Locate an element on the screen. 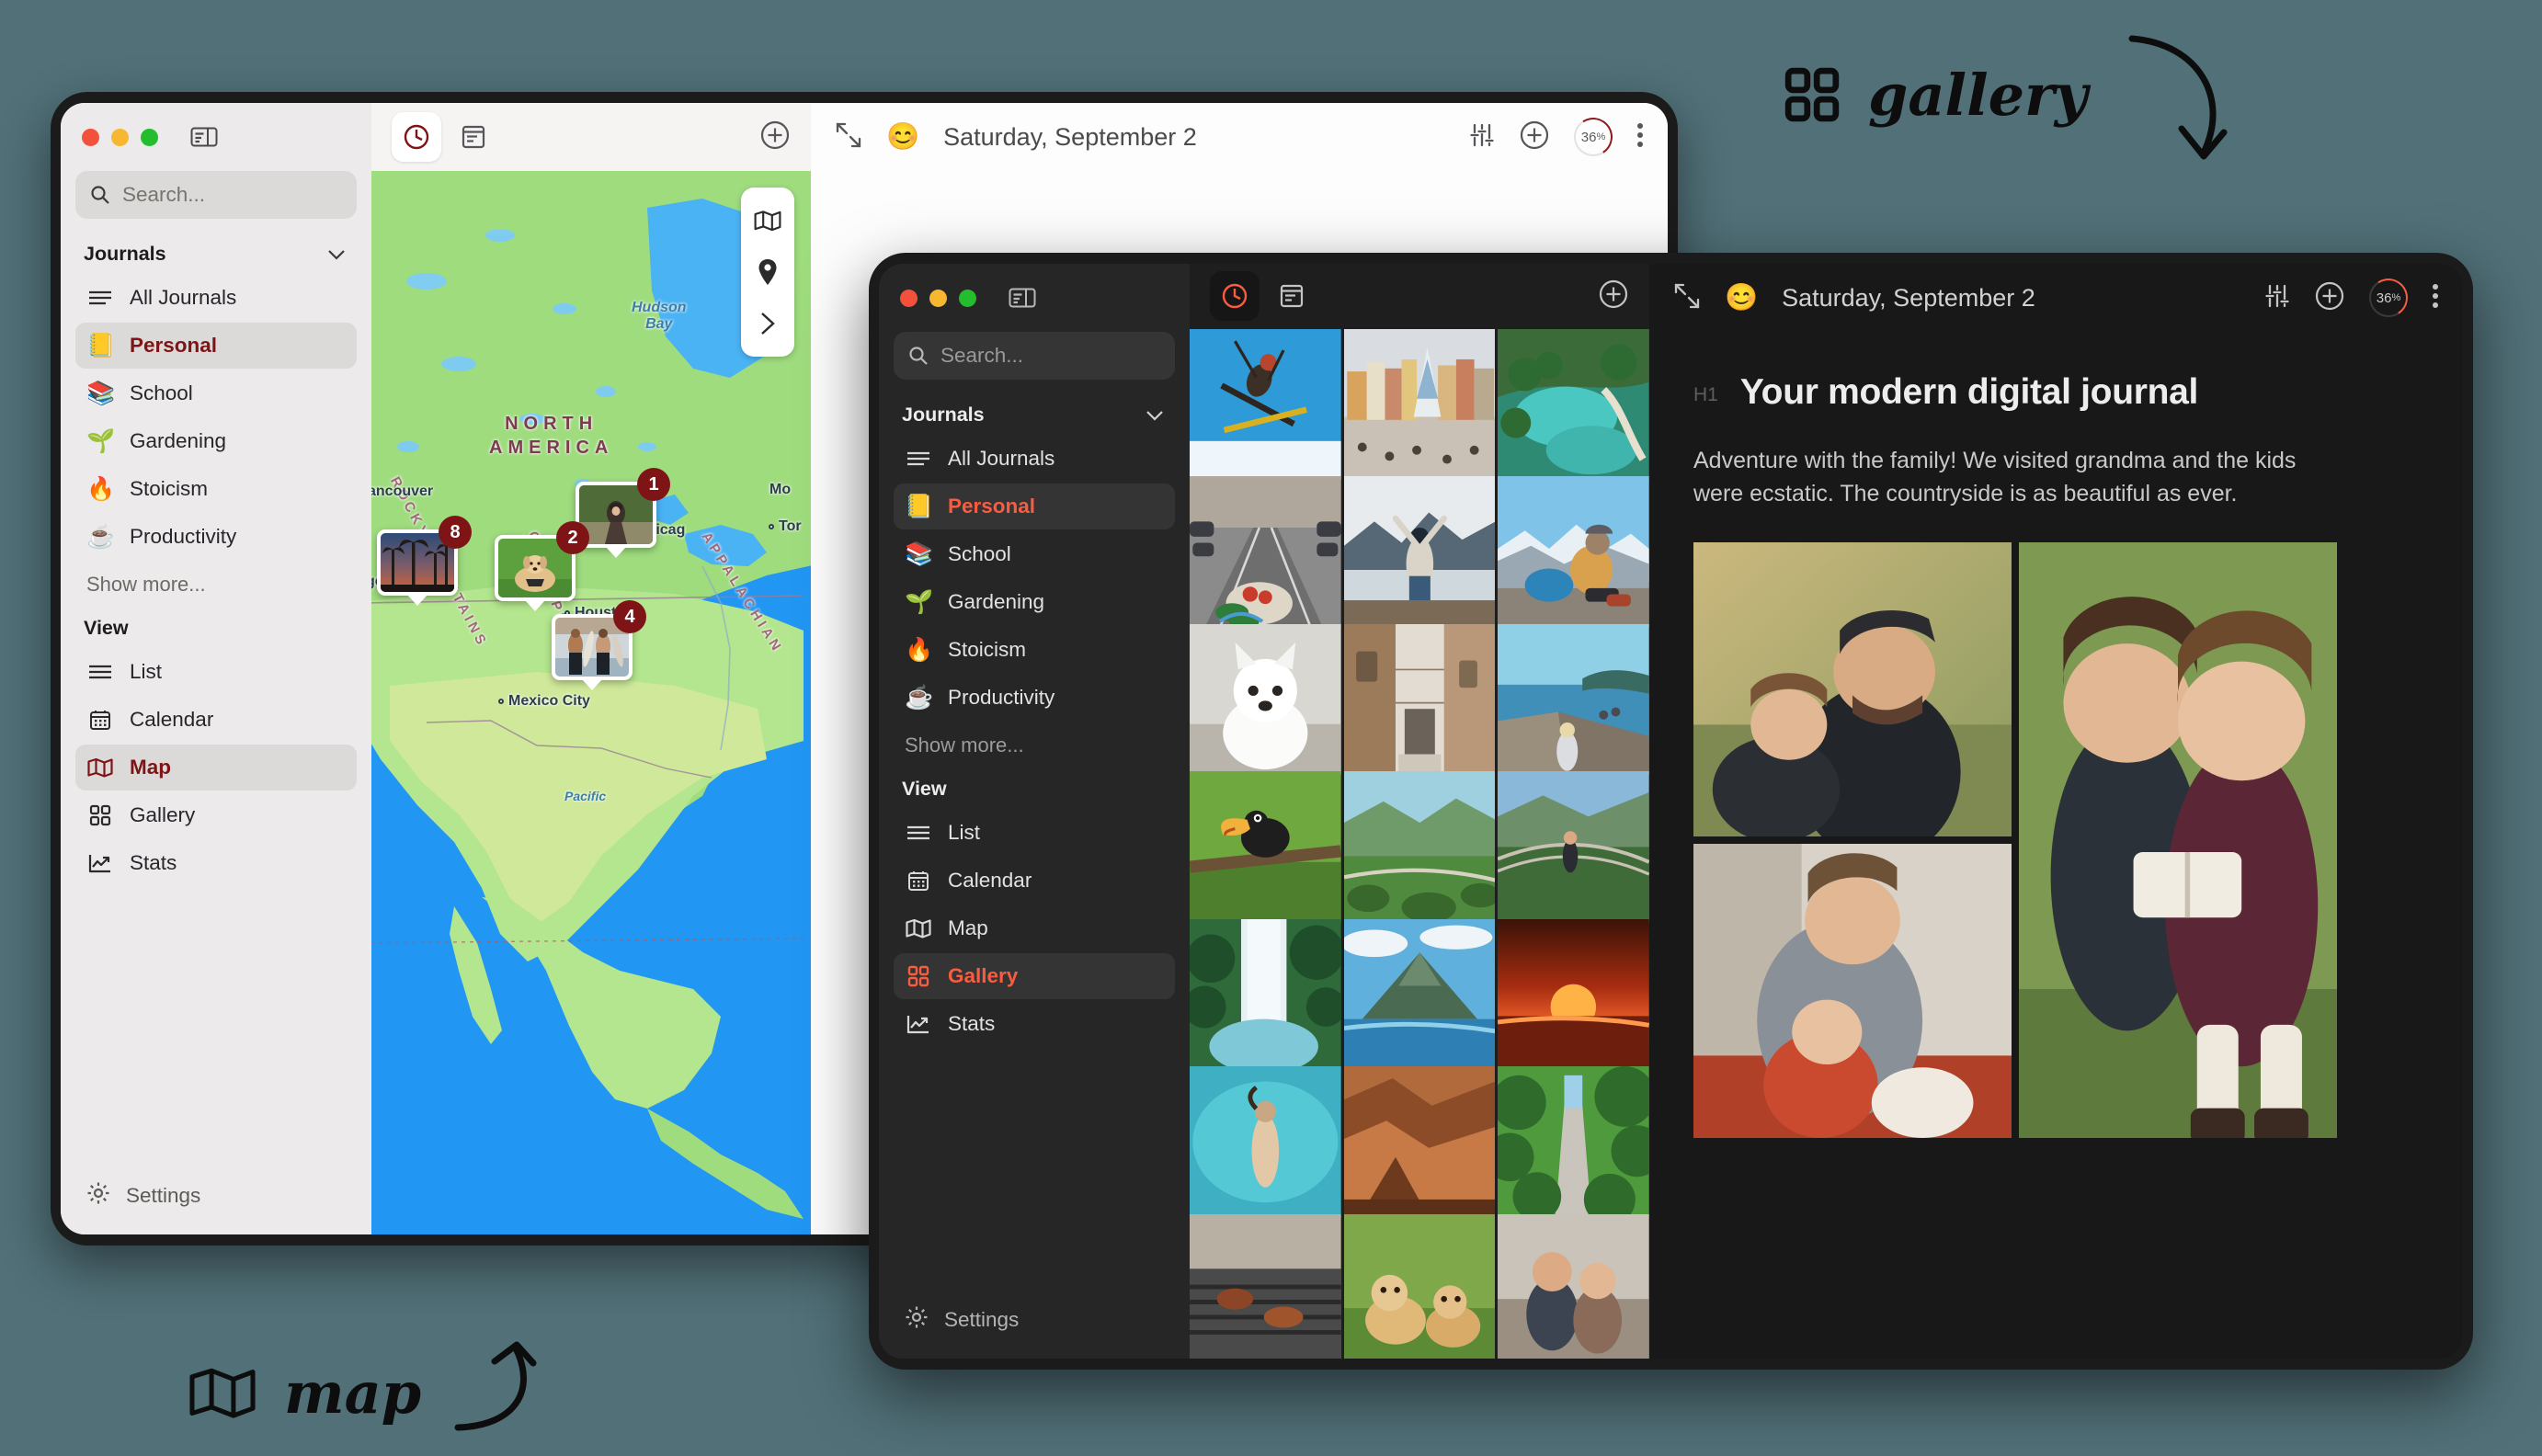 Image resolution: width=2542 pixels, height=1456 pixels. map-controls is located at coordinates (767, 272).